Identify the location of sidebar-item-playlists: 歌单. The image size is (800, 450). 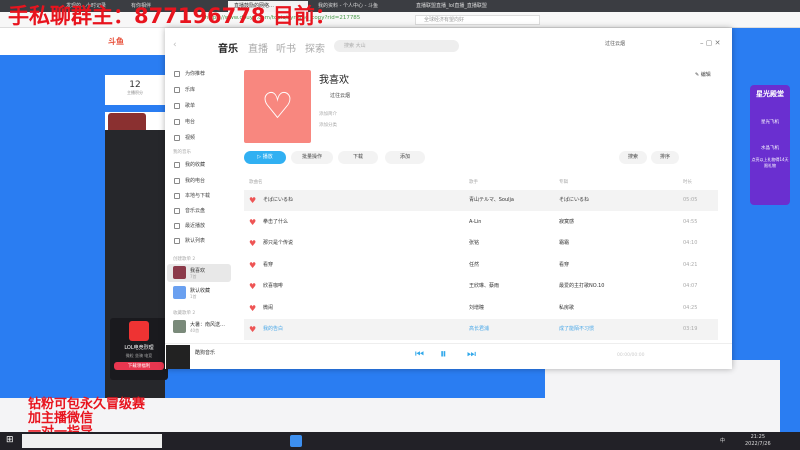
(184, 105).